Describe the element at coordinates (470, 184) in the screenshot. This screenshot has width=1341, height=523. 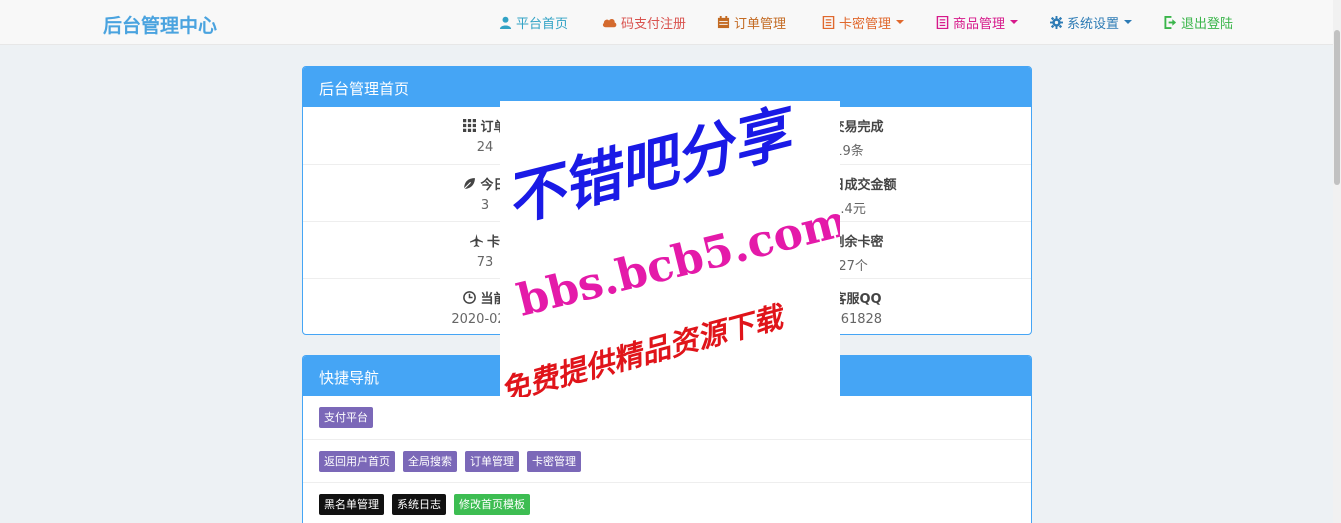
I see `leaf-icon` at that location.